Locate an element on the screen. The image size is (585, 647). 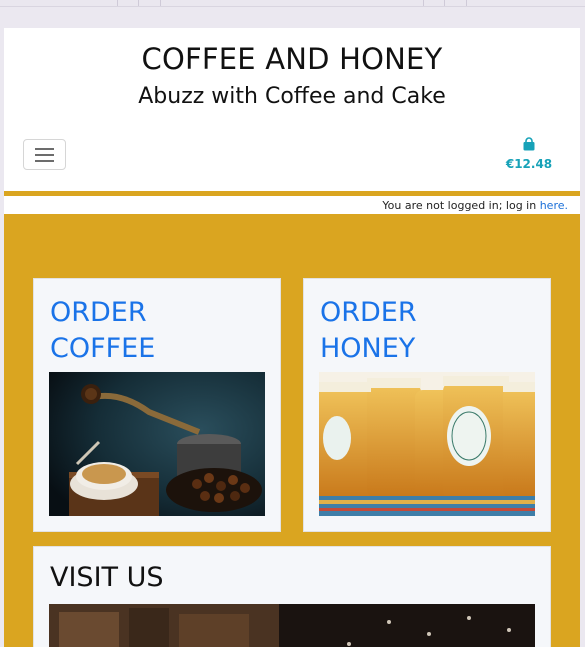
shopping-bag-icon is located at coordinates (529, 144).